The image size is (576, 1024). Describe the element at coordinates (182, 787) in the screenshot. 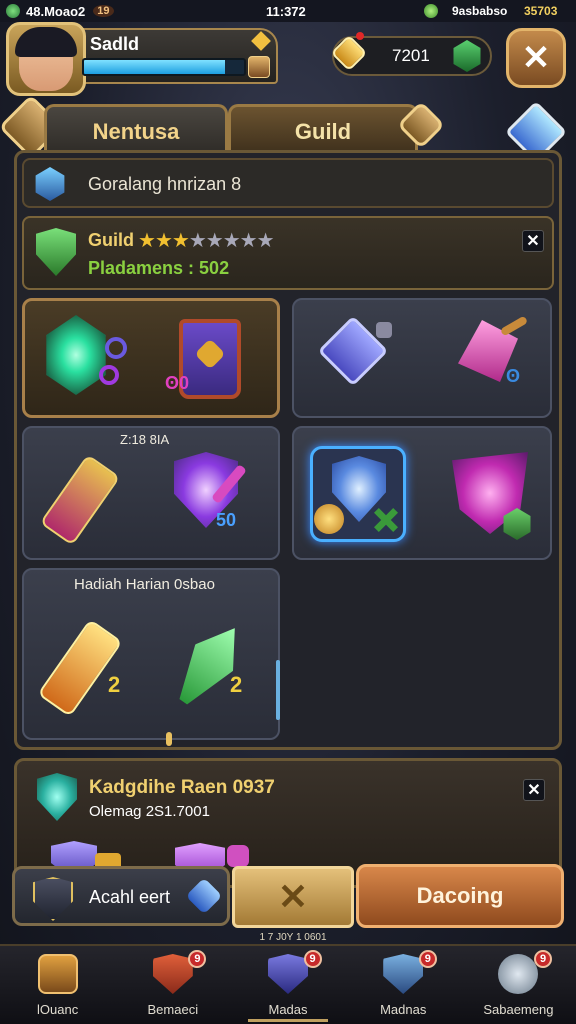

I see `reward-title: Kadgdihe Raen 0937` at that location.